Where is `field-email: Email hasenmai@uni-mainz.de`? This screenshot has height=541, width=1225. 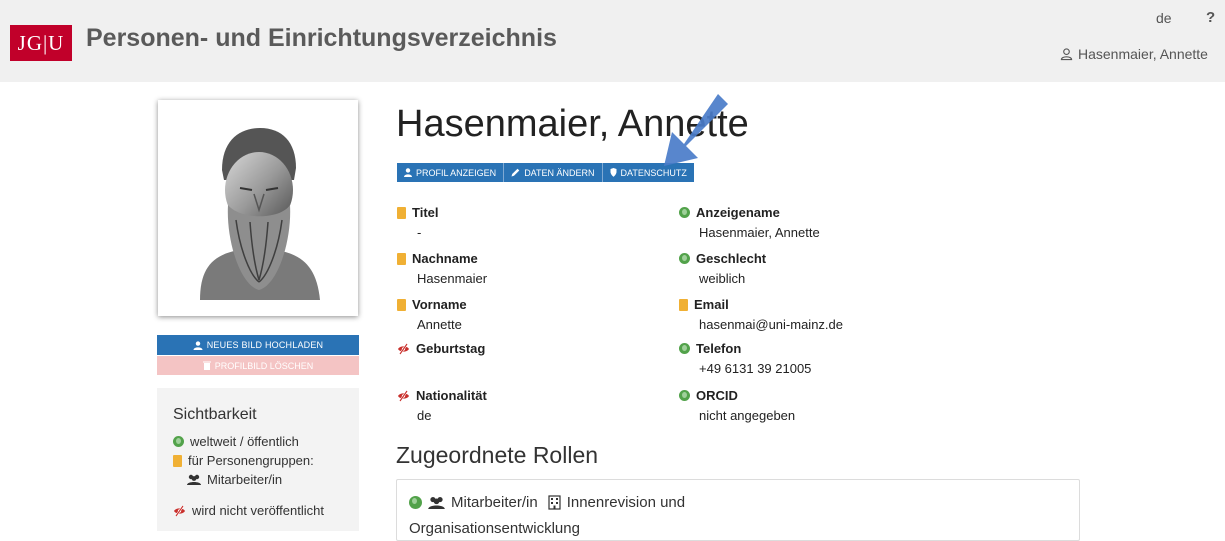 field-email: Email hasenmai@uni-mainz.de is located at coordinates (761, 314).